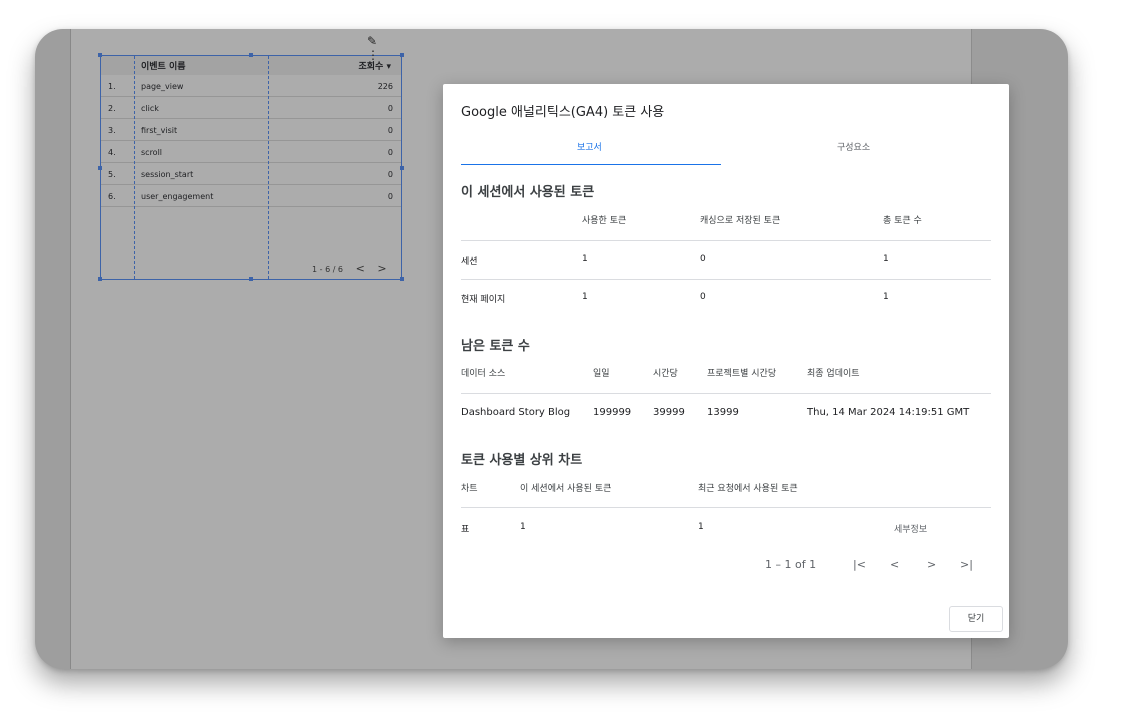  I want to click on header-total-tokens: 총 토큰 수, so click(902, 221).